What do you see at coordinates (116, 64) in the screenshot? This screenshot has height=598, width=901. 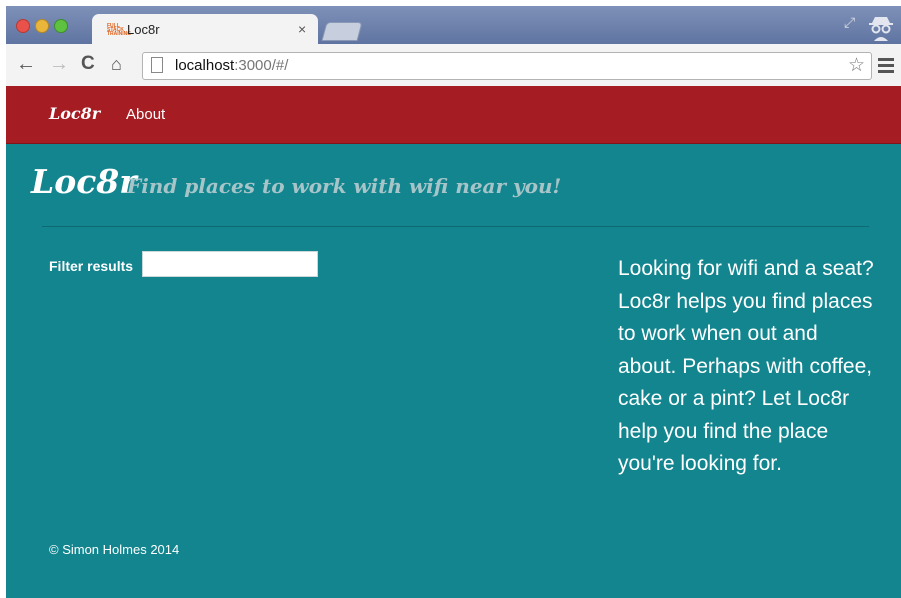 I see `home-icon: ⌂` at bounding box center [116, 64].